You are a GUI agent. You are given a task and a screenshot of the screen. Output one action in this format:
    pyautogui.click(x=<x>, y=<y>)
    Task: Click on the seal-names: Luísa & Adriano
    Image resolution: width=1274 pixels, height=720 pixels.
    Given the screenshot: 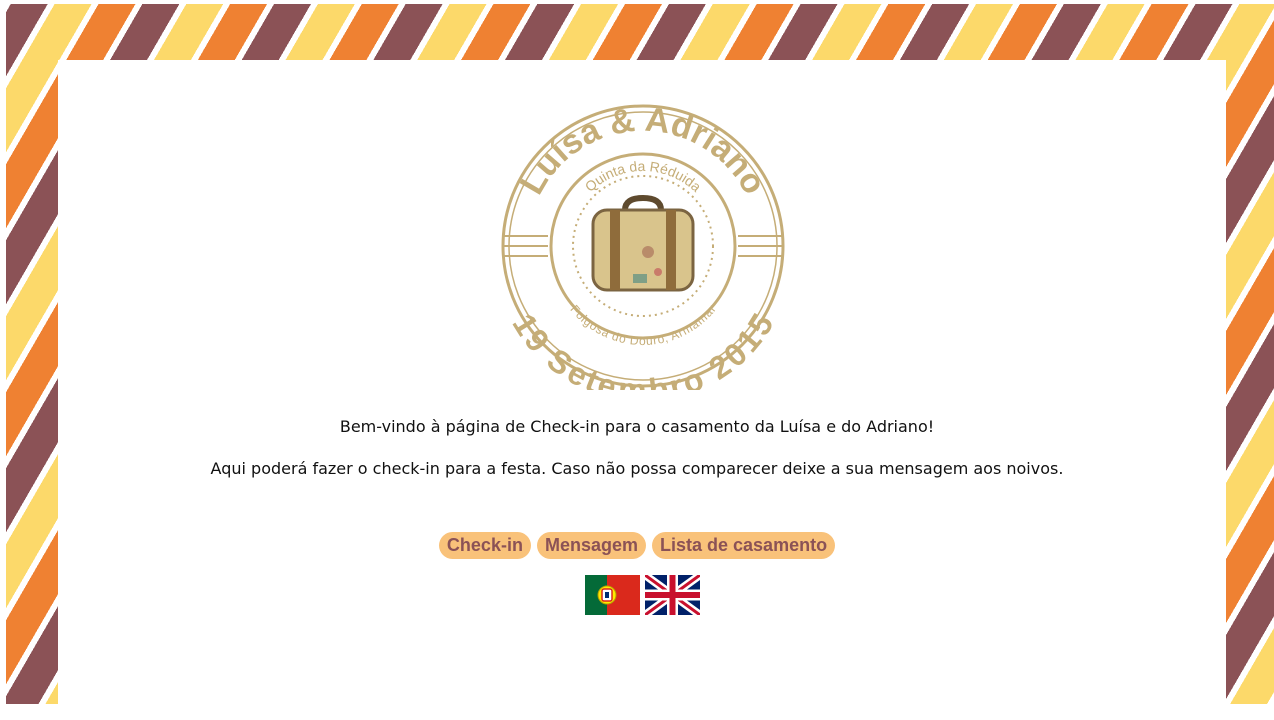 What is the action you would take?
    pyautogui.click(x=643, y=151)
    